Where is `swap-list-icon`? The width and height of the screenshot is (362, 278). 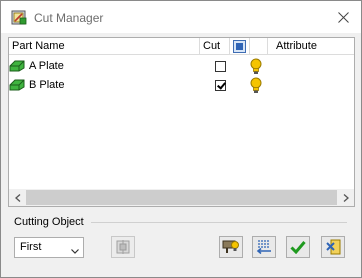
swap-list-icon is located at coordinates (263, 247).